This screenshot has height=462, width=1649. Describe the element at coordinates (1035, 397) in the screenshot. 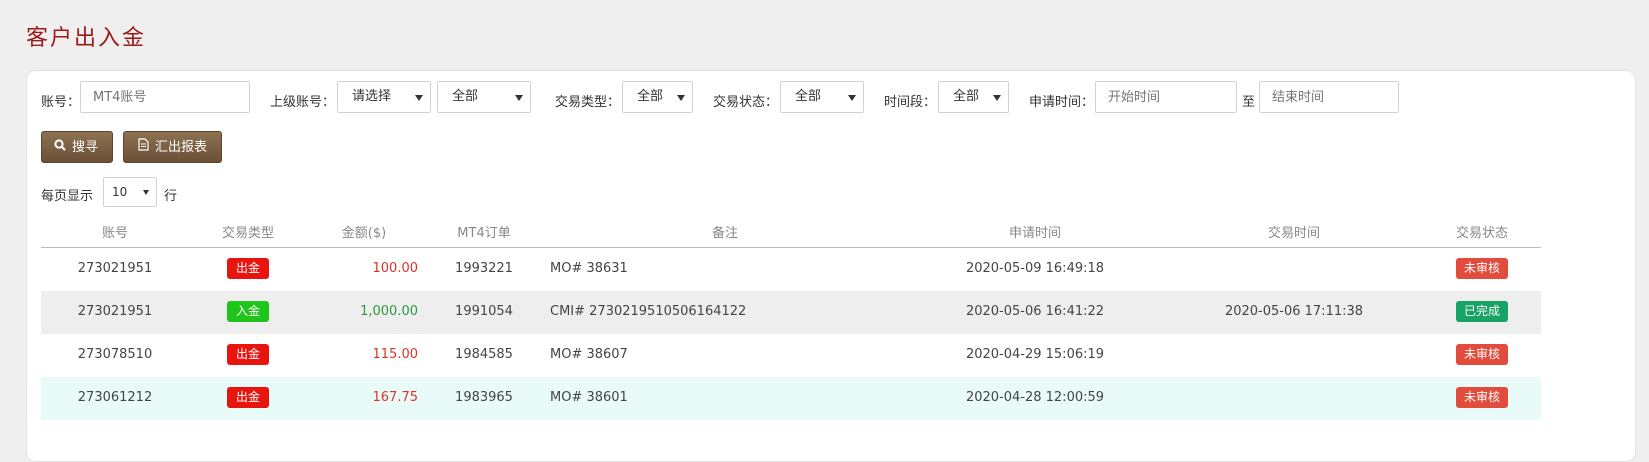

I see `cell-apply-time: 2020-04-28 12:00:59` at that location.